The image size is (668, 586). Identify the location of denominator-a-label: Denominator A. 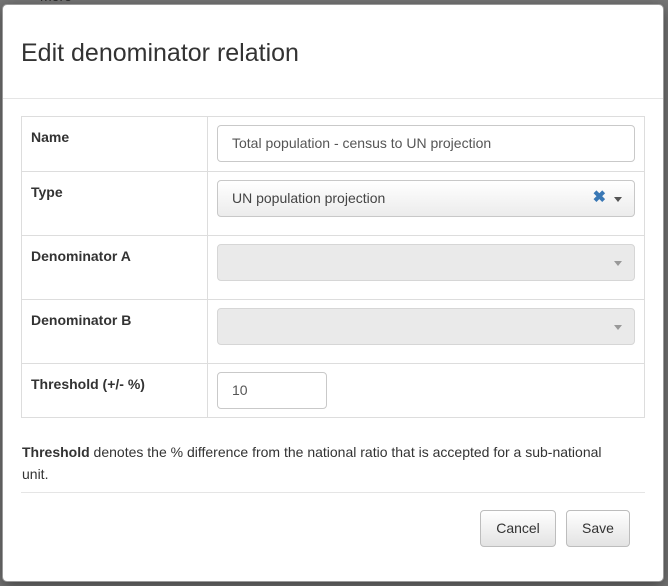
(114, 267).